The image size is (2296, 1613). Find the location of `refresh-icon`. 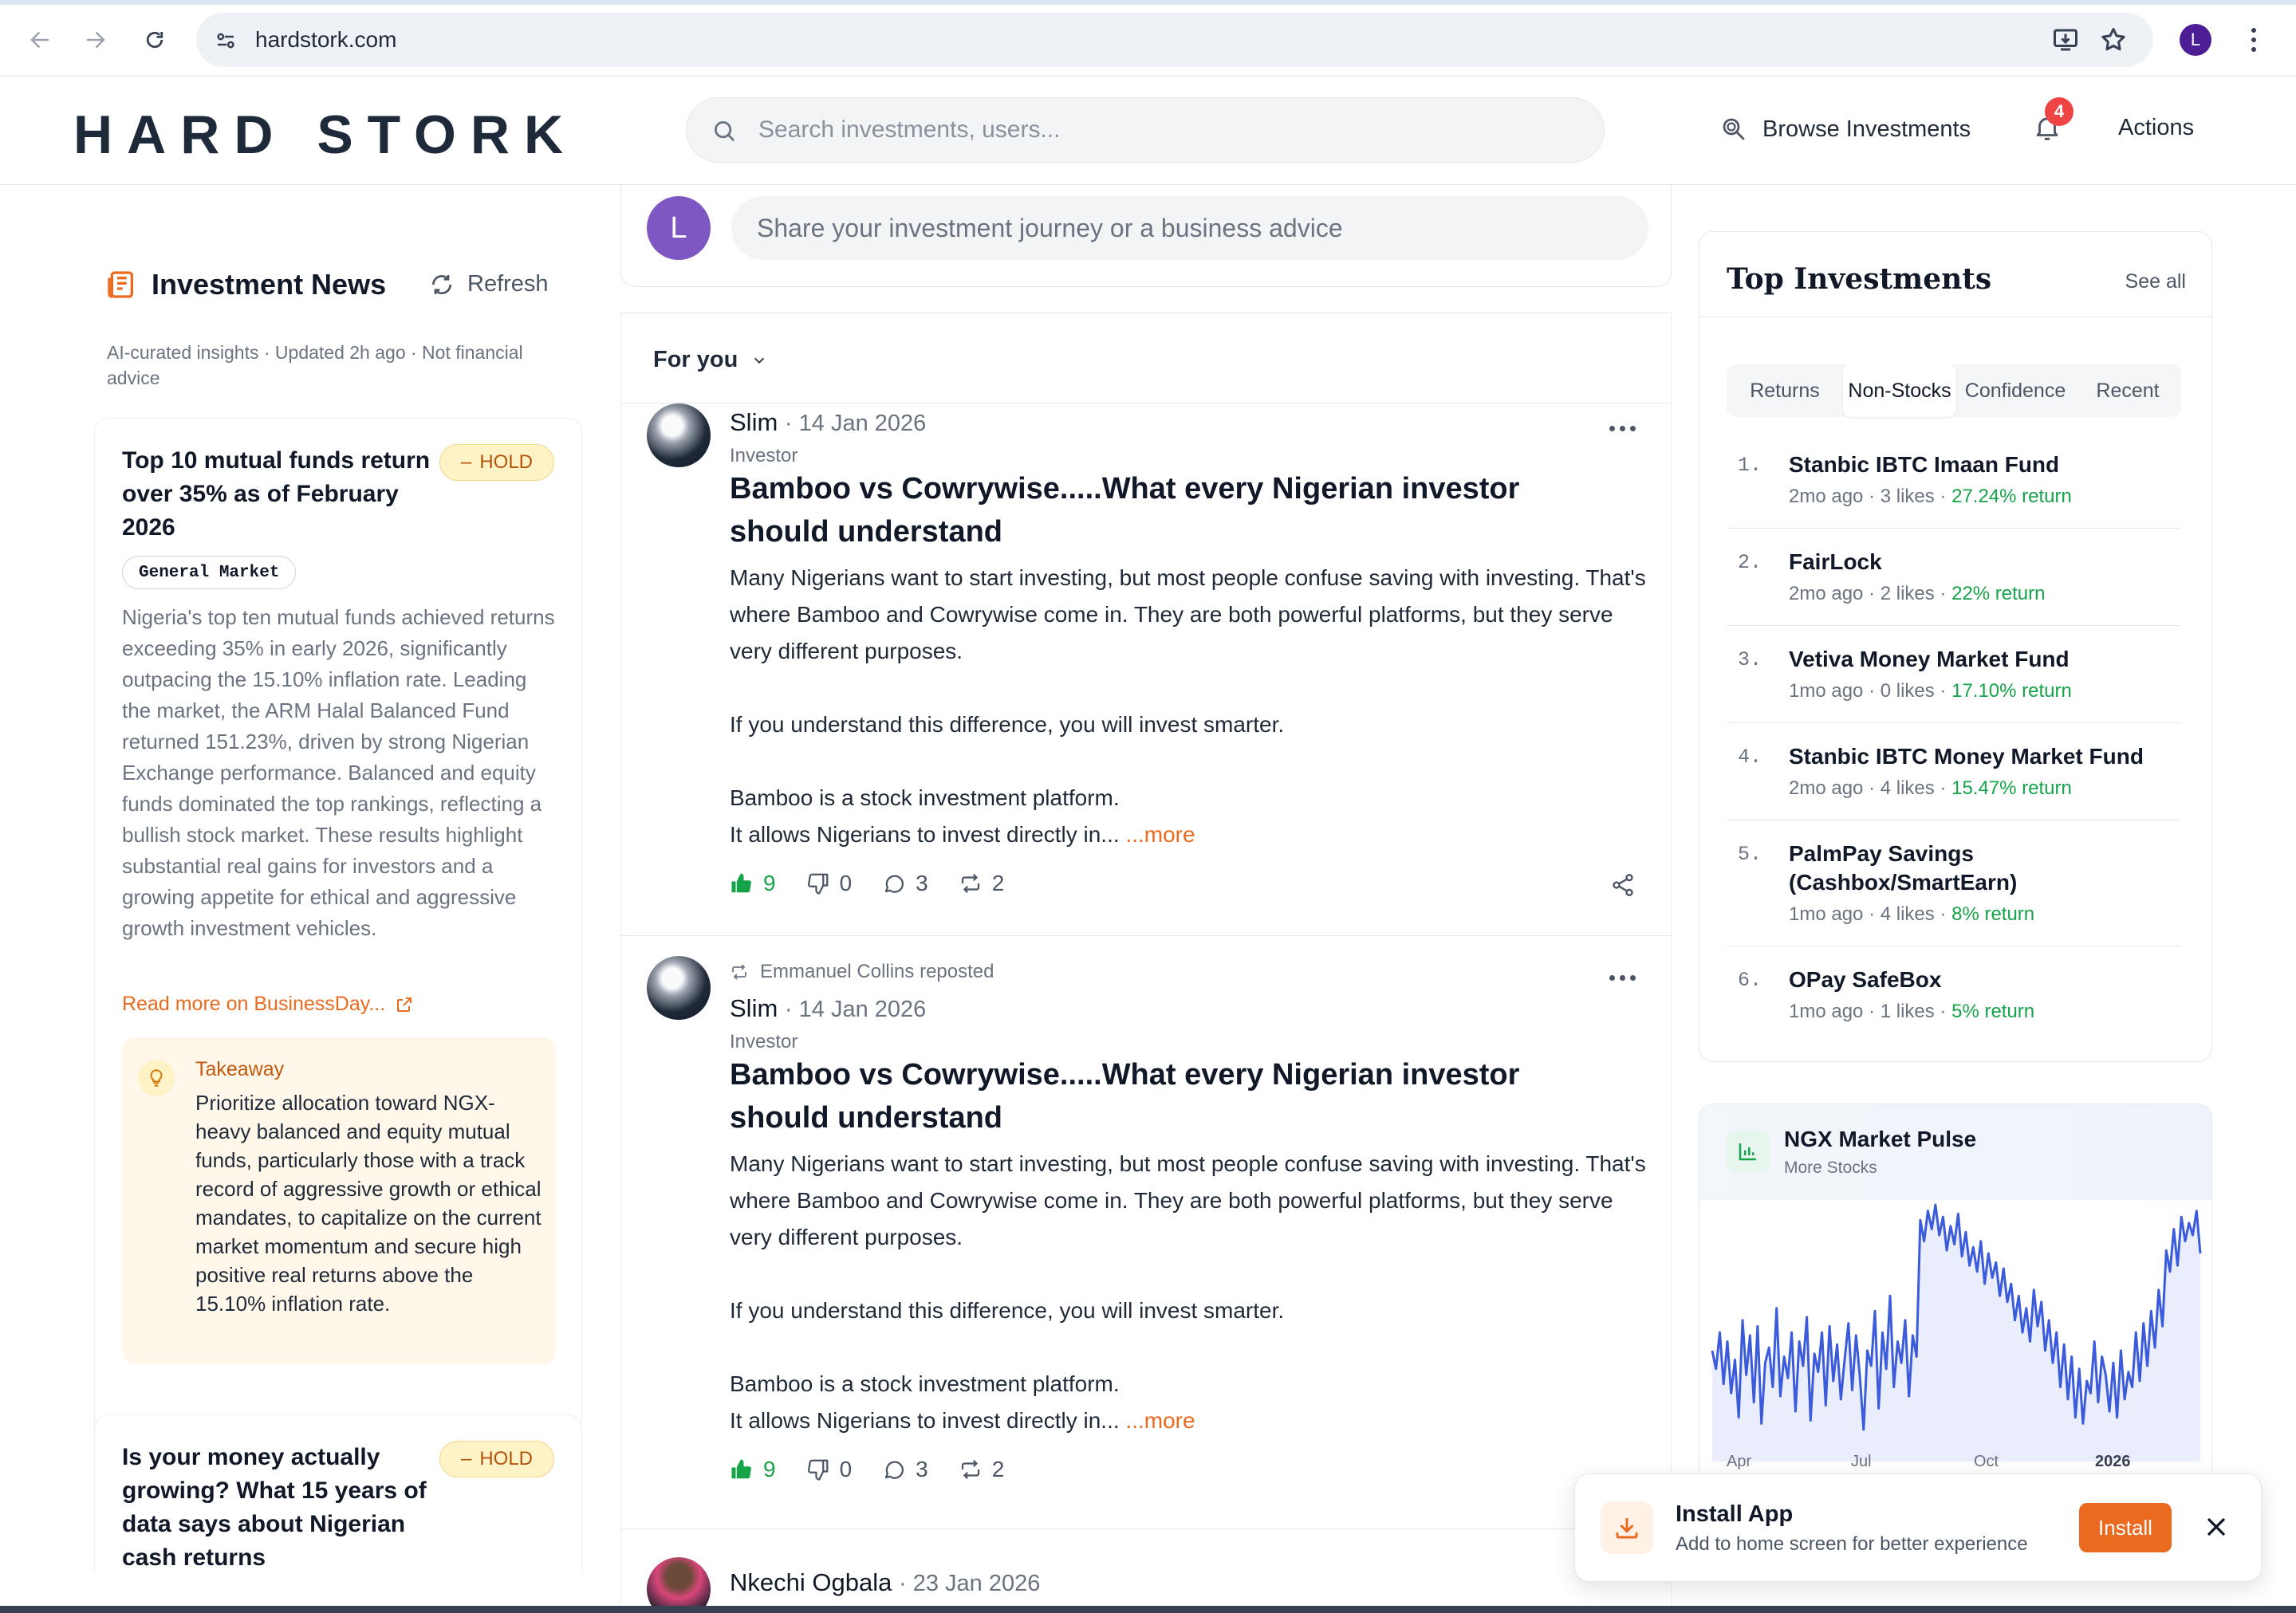

refresh-icon is located at coordinates (441, 284).